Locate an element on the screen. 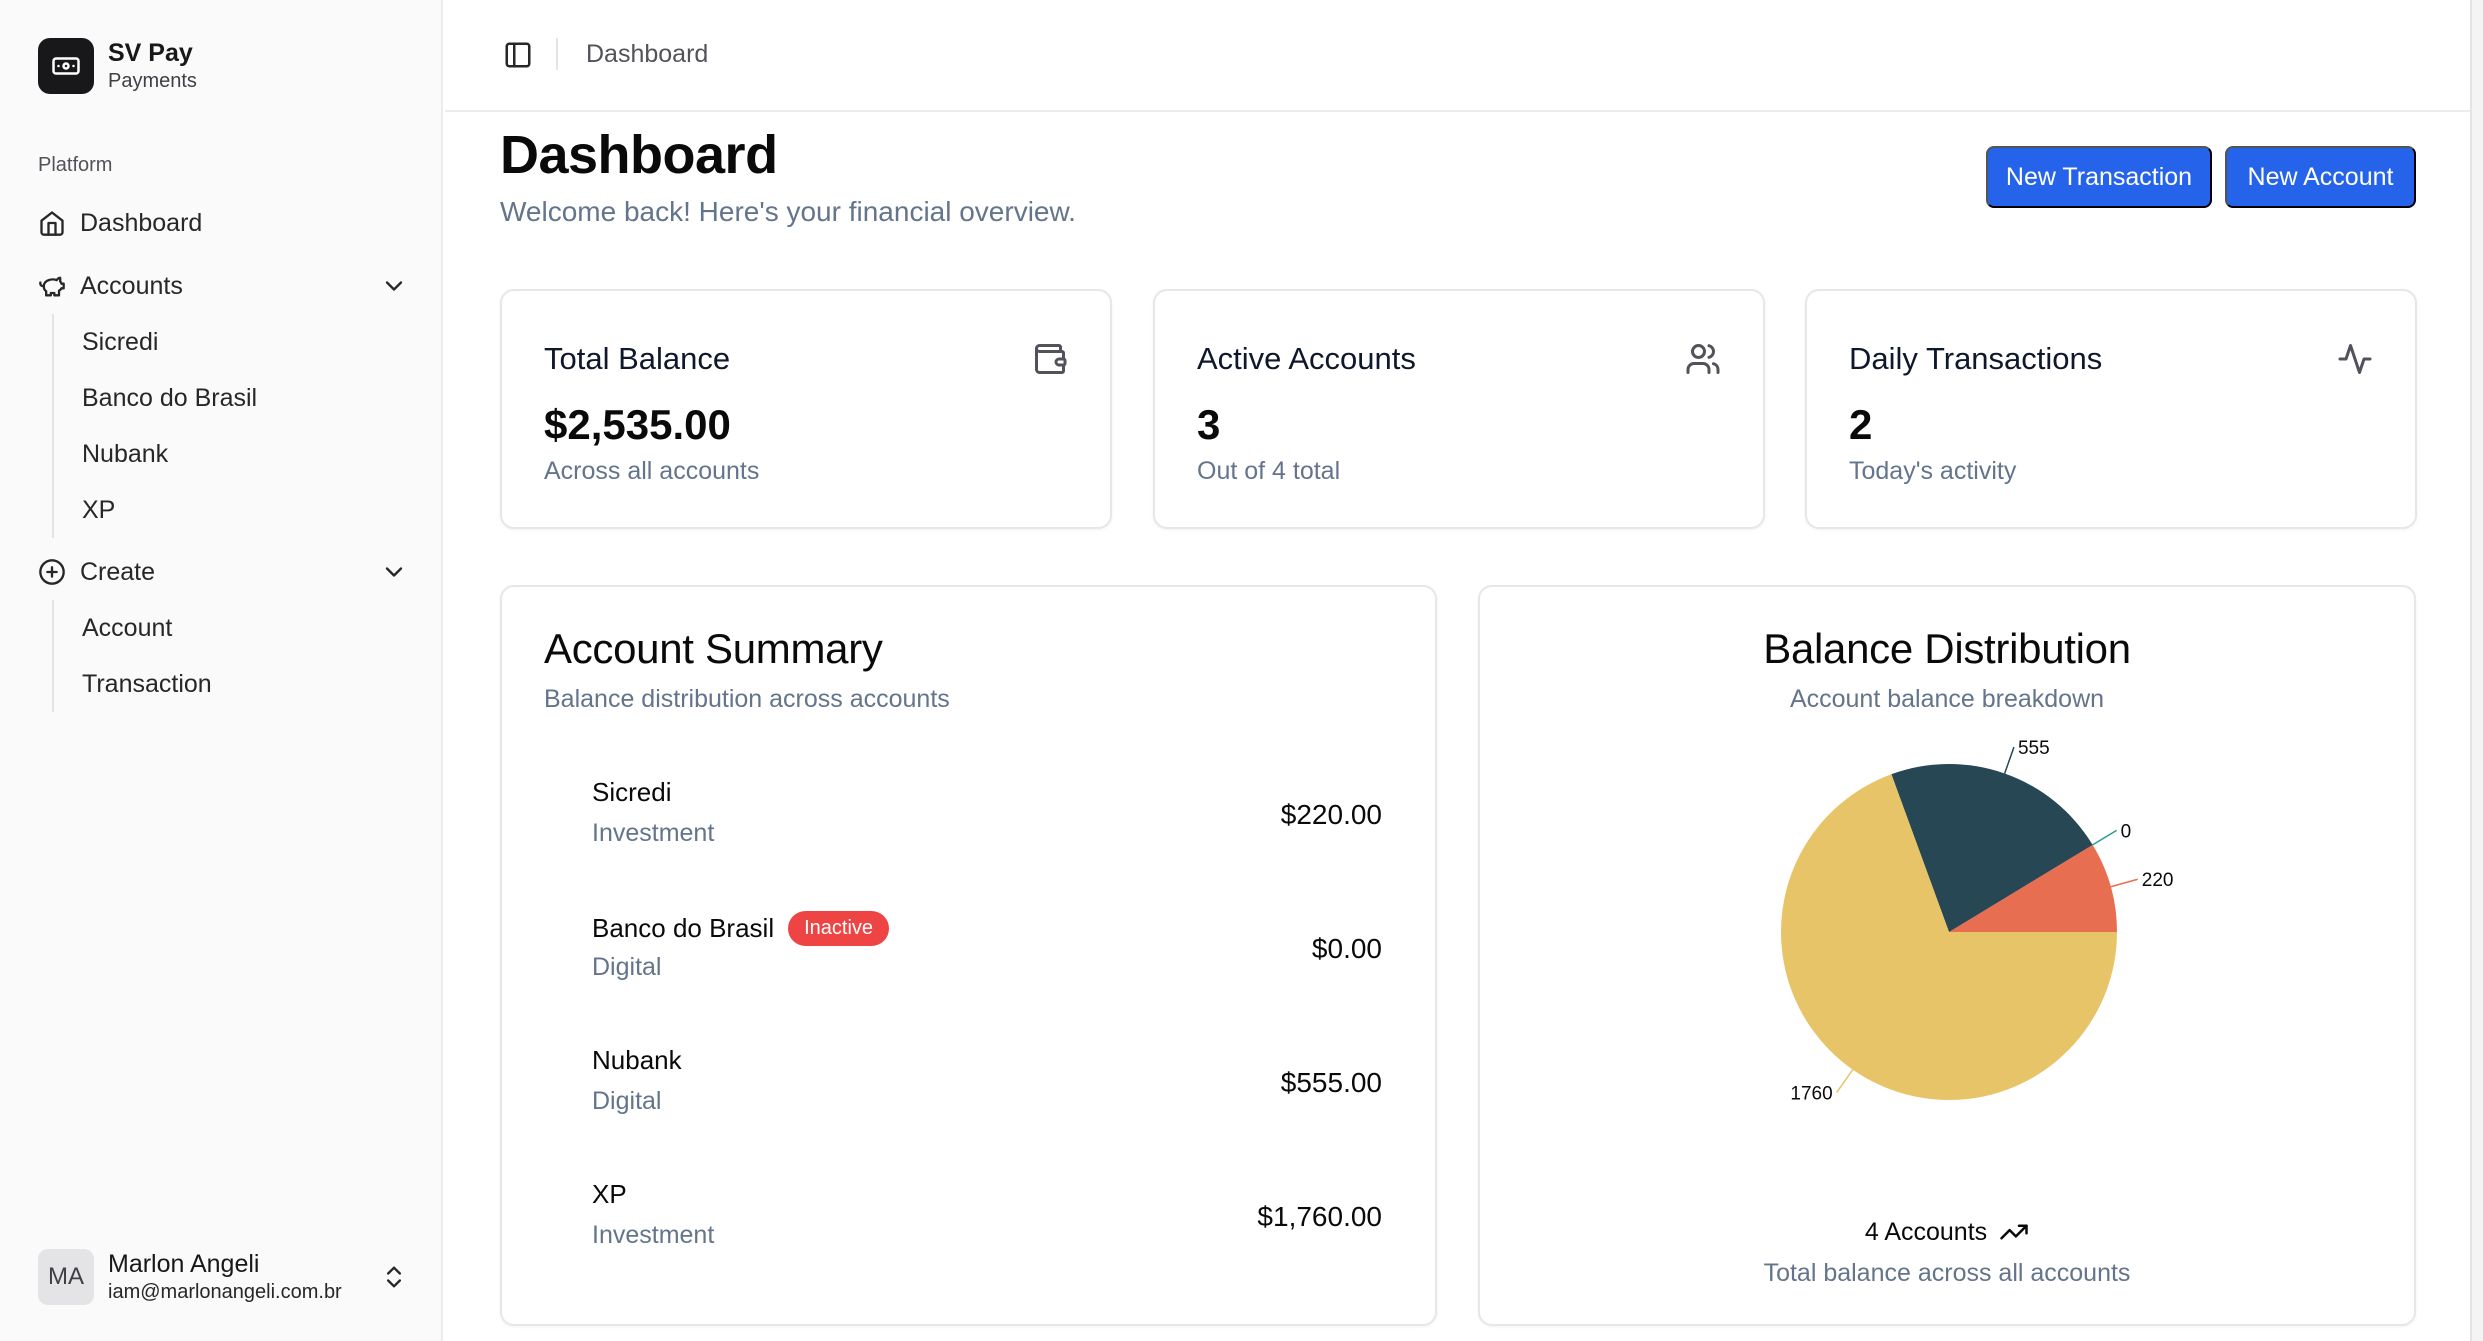 Image resolution: width=2483 pixels, height=1341 pixels. user-name: Marlon Angeli is located at coordinates (184, 1264).